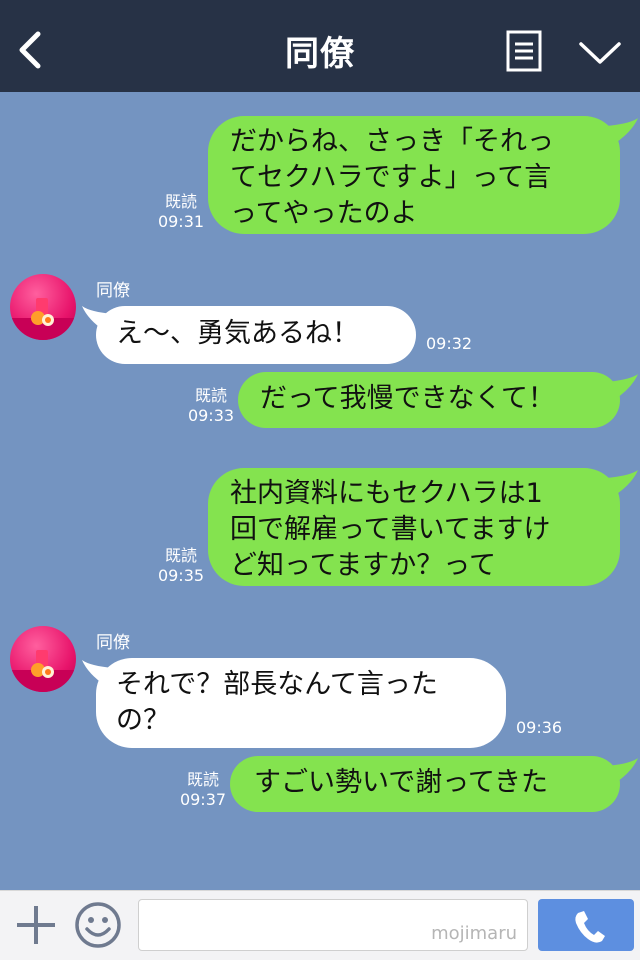 This screenshot has height=960, width=640. What do you see at coordinates (181, 221) in the screenshot?
I see `message-time: 09:31` at bounding box center [181, 221].